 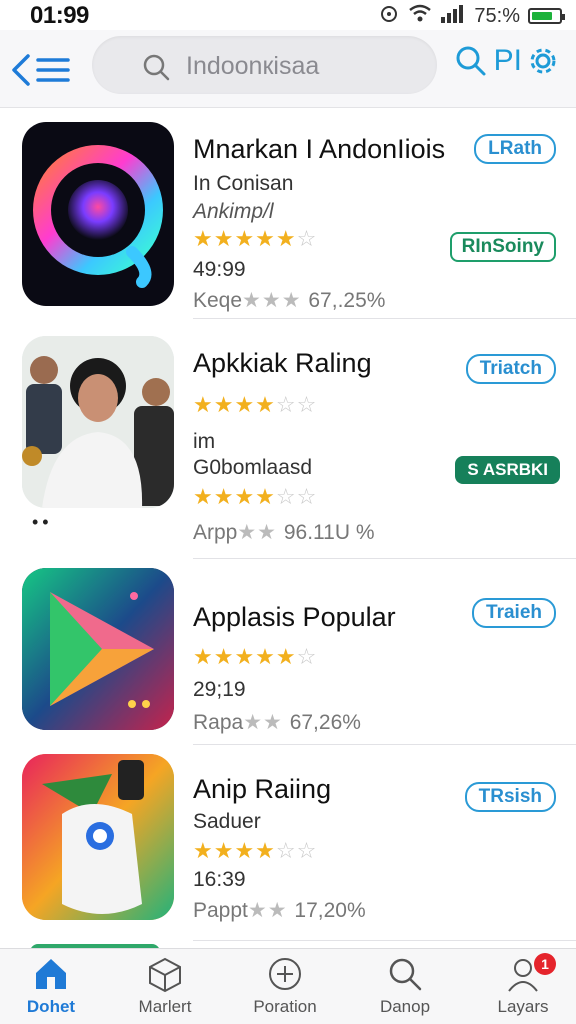 What do you see at coordinates (471, 16) in the screenshot?
I see `status-icons: 75:%` at bounding box center [471, 16].